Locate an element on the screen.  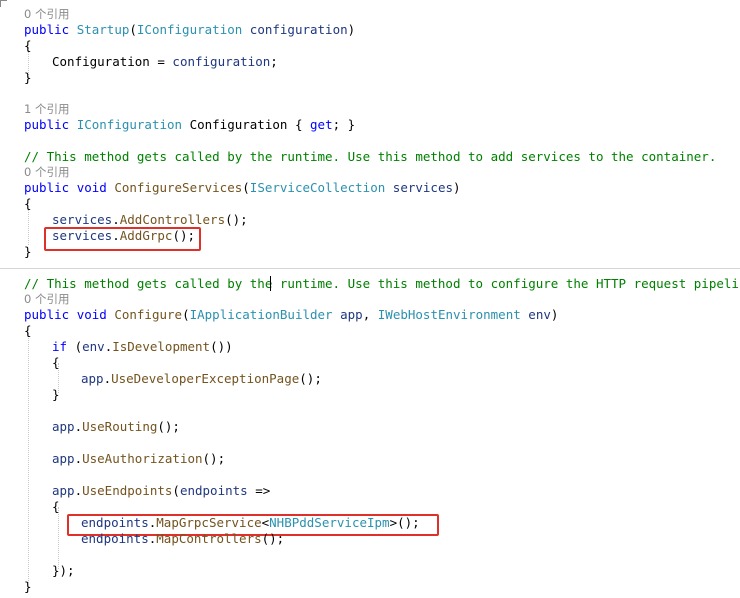
reference-count-startup: 0 个引用 is located at coordinates (46, 14).